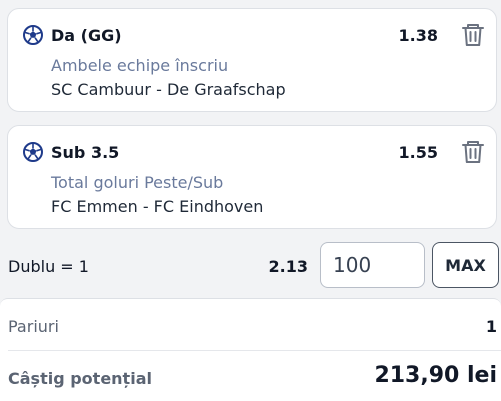 The width and height of the screenshot is (501, 401). What do you see at coordinates (435, 375) in the screenshot?
I see `potential-win-value: 213,90 lei` at bounding box center [435, 375].